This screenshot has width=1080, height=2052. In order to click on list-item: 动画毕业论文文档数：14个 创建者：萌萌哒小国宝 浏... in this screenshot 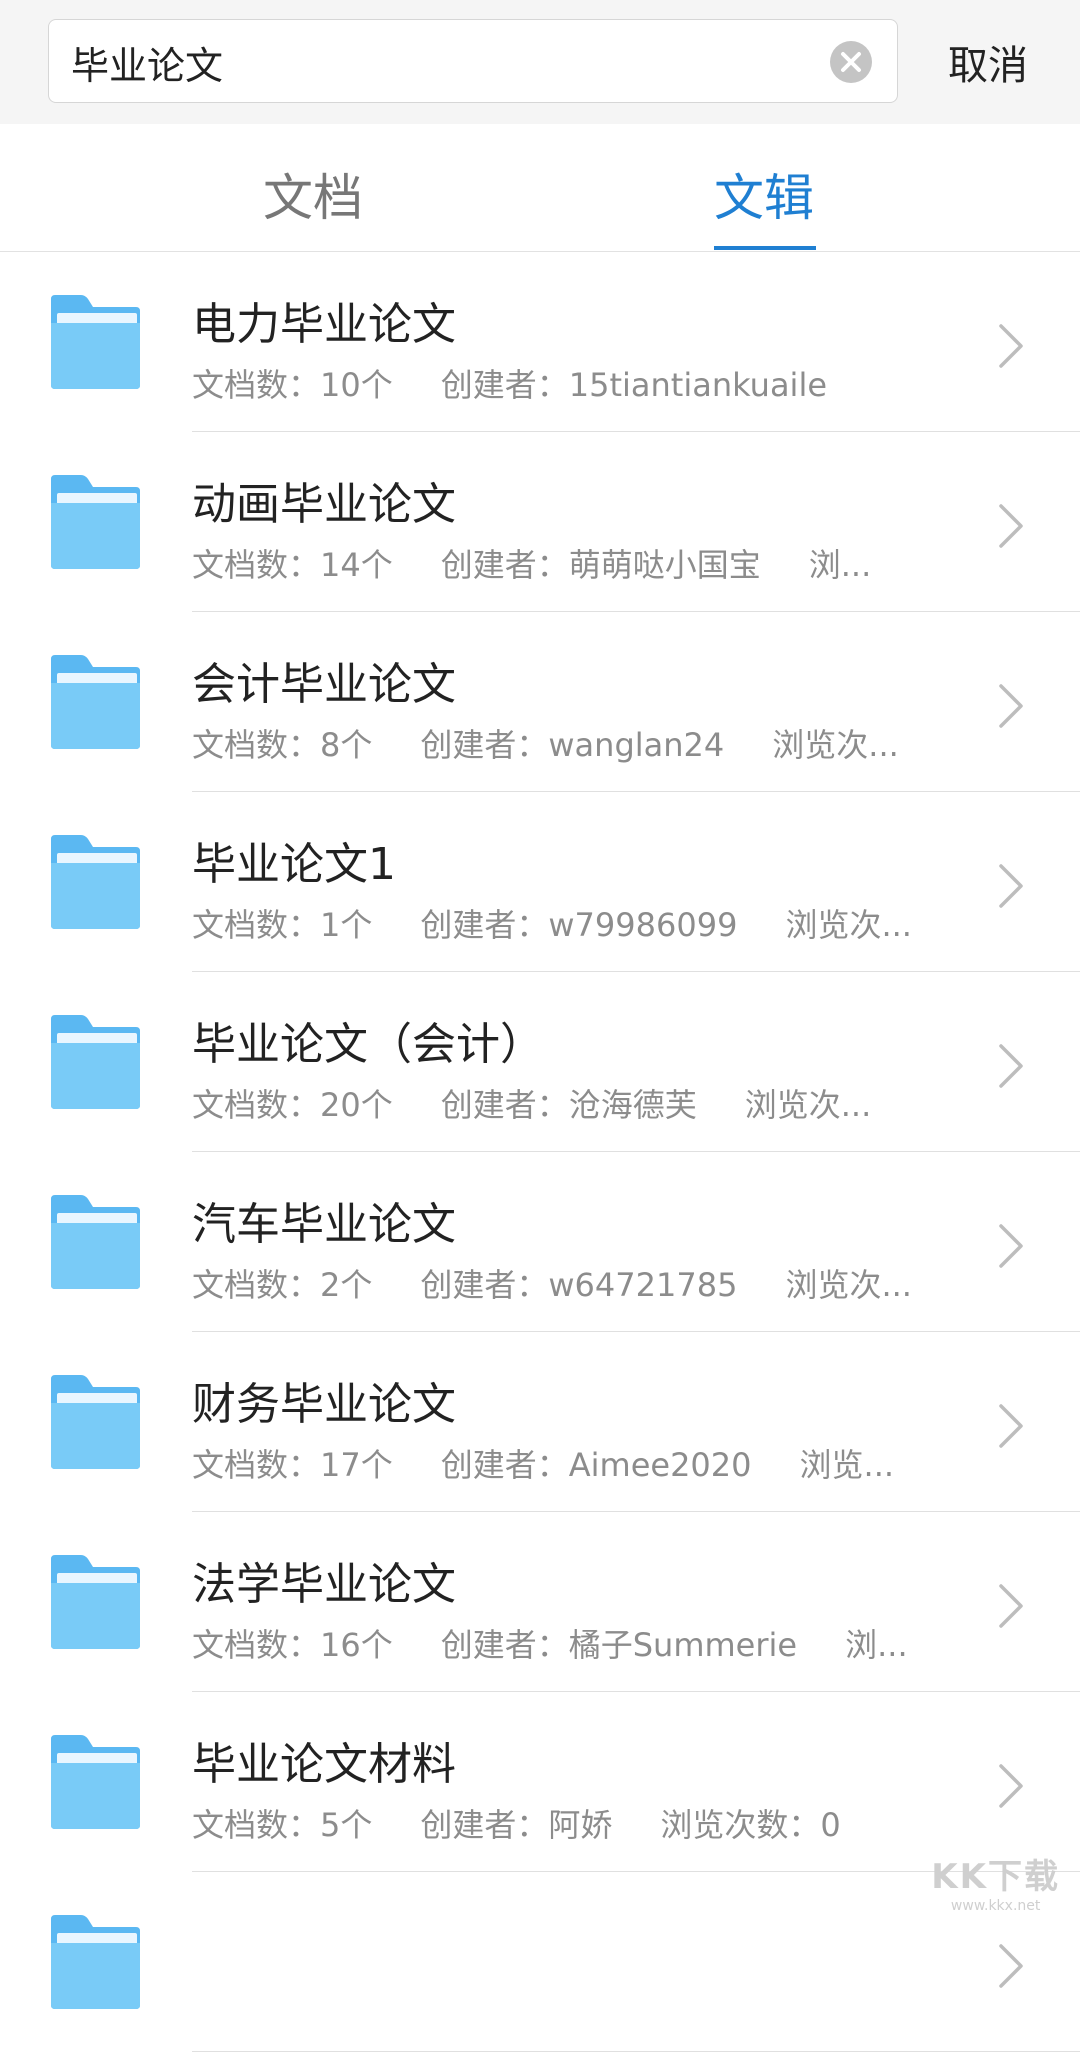, I will do `click(540, 522)`.